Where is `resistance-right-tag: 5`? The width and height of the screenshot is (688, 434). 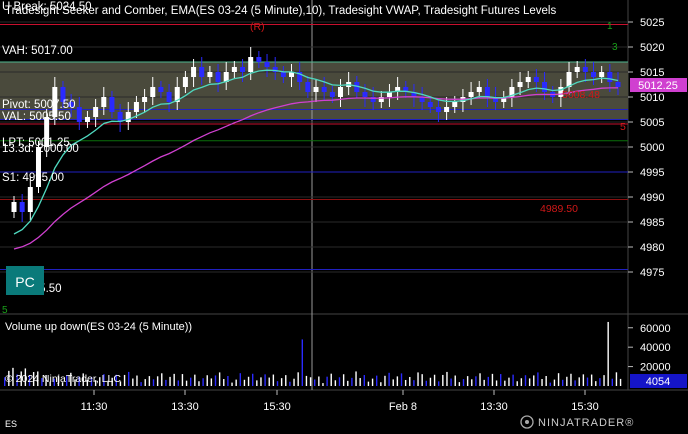
resistance-right-tag: 5 is located at coordinates (623, 127).